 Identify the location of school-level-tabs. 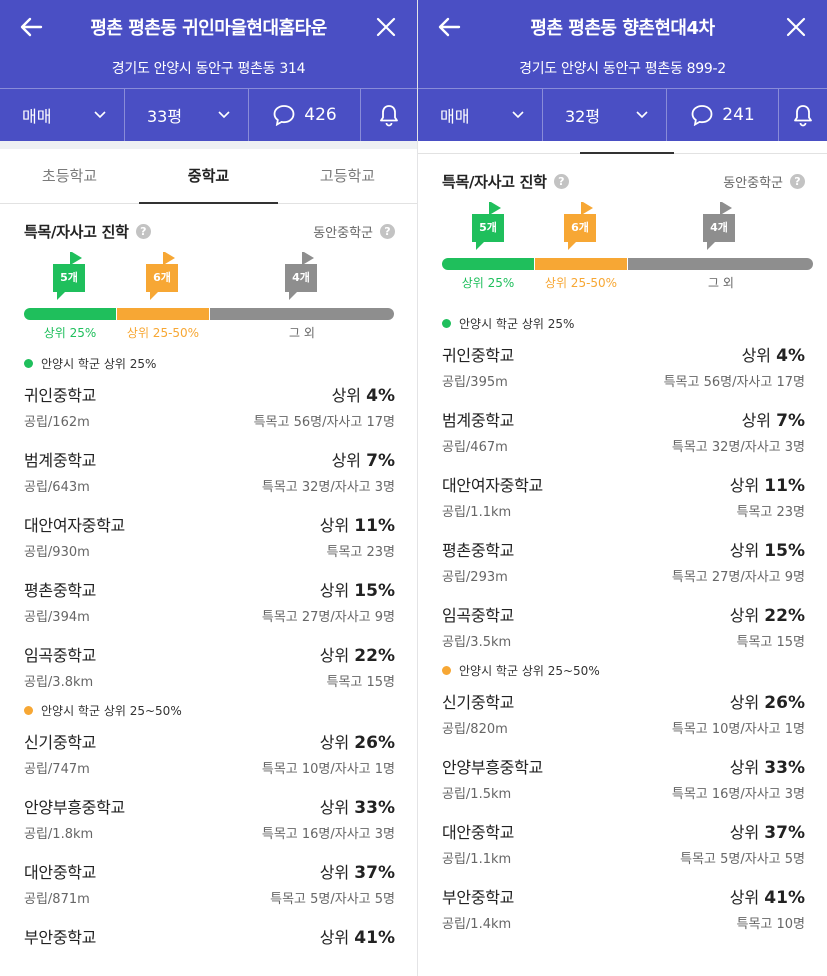
(622, 147).